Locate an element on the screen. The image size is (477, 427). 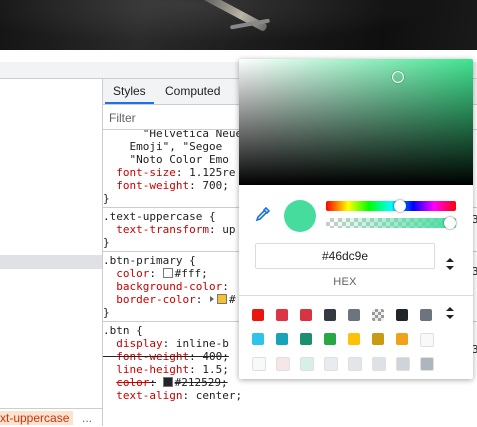
hue-slider is located at coordinates (391, 206).